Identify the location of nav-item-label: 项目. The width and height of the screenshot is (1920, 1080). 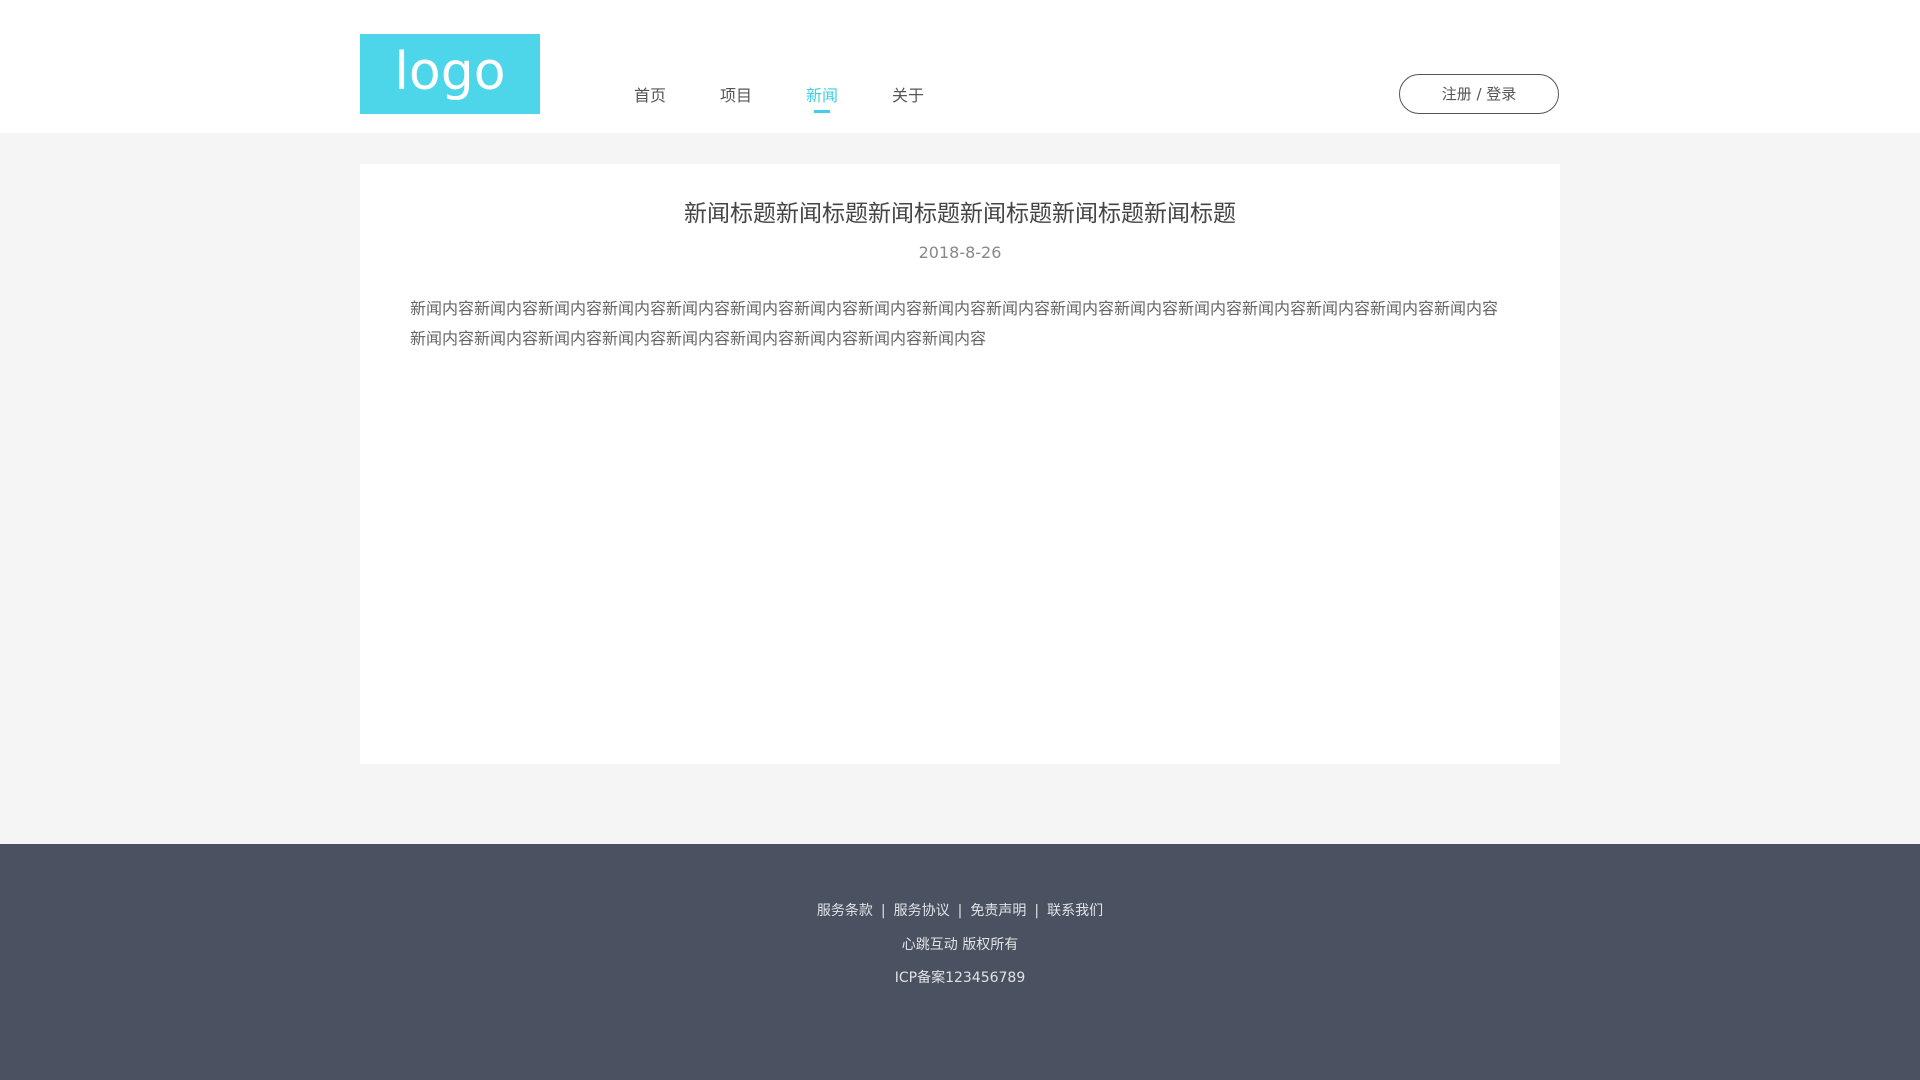
(736, 95).